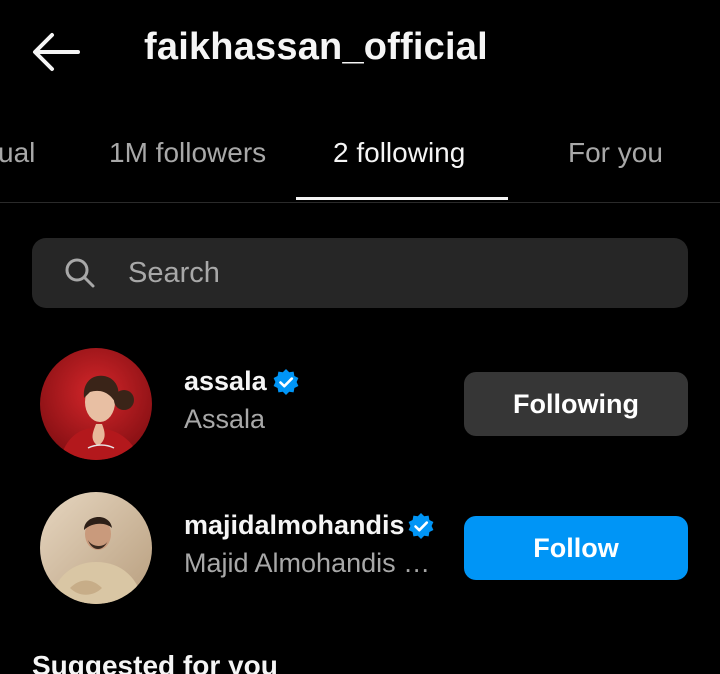  Describe the element at coordinates (310, 563) in the screenshot. I see `full-name: Majid Almohandis Majid Almohandis` at that location.